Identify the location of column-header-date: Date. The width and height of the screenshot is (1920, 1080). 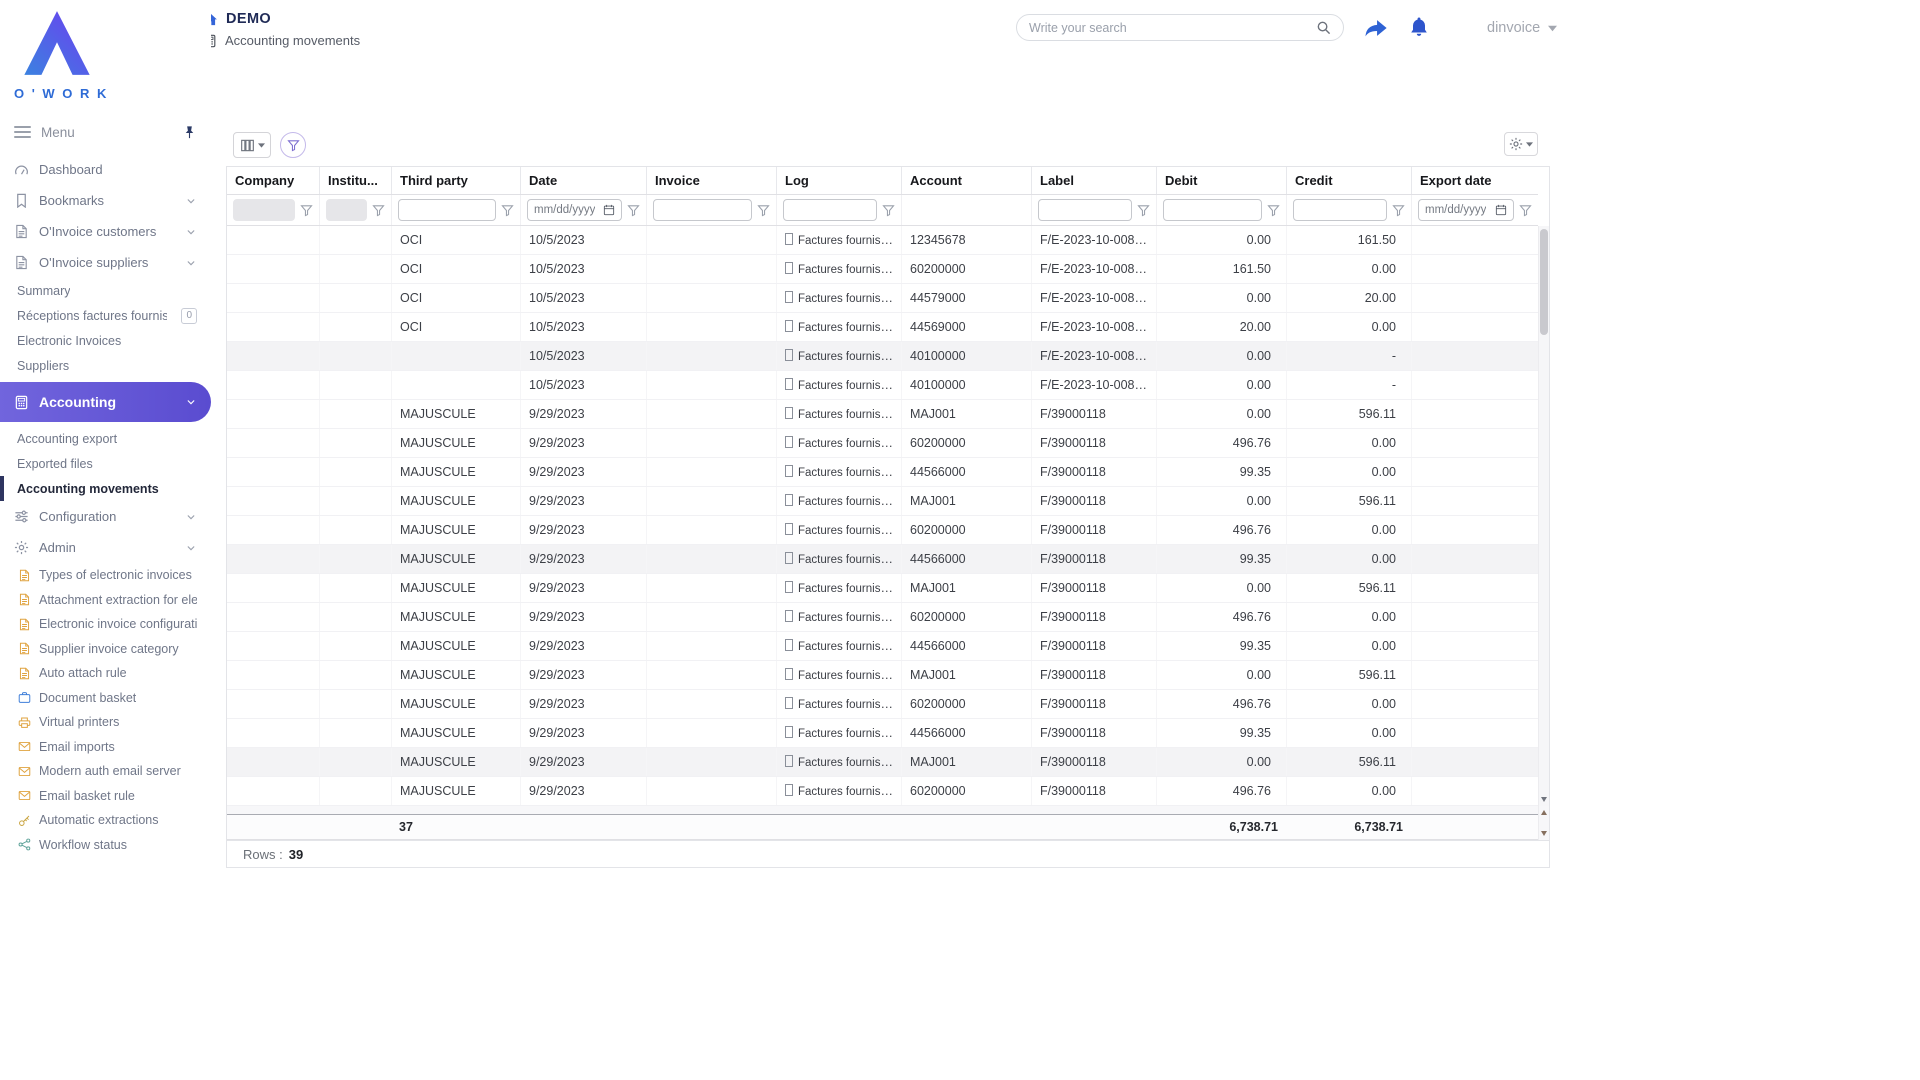
(583, 180).